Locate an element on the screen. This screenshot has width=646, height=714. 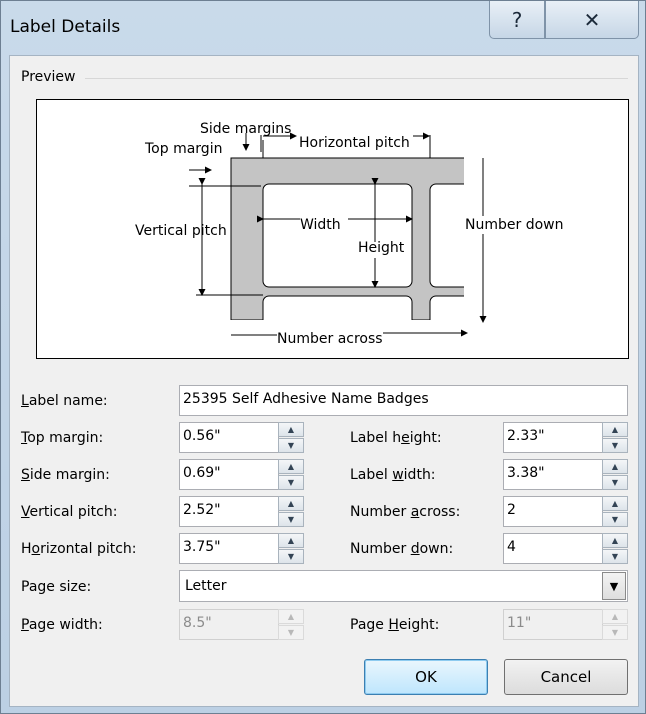
label-name-label: Label name: is located at coordinates (64, 401).